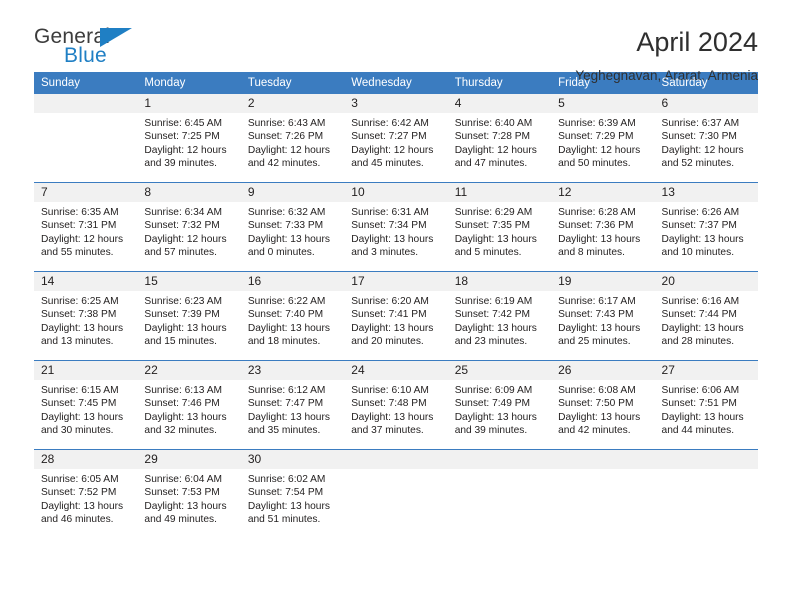 The height and width of the screenshot is (612, 792). I want to click on sunrise-text: Sunrise: 6:31 AM, so click(390, 212).